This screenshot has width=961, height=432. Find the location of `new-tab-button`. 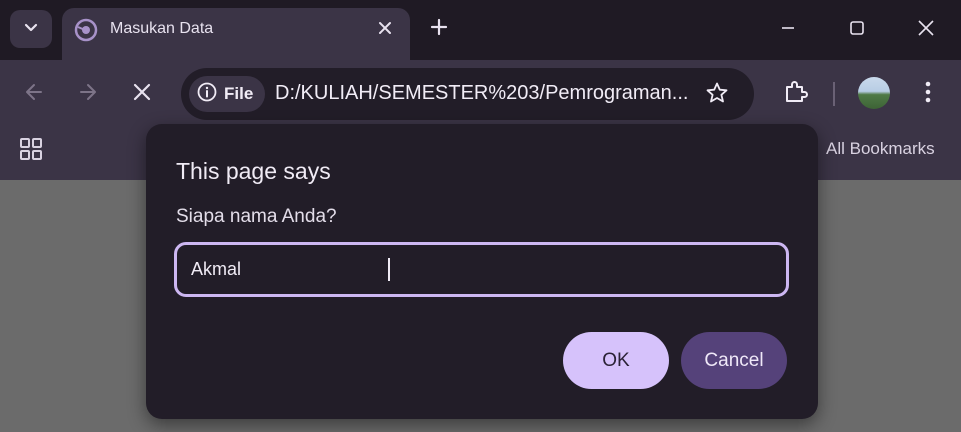

new-tab-button is located at coordinates (439, 29).